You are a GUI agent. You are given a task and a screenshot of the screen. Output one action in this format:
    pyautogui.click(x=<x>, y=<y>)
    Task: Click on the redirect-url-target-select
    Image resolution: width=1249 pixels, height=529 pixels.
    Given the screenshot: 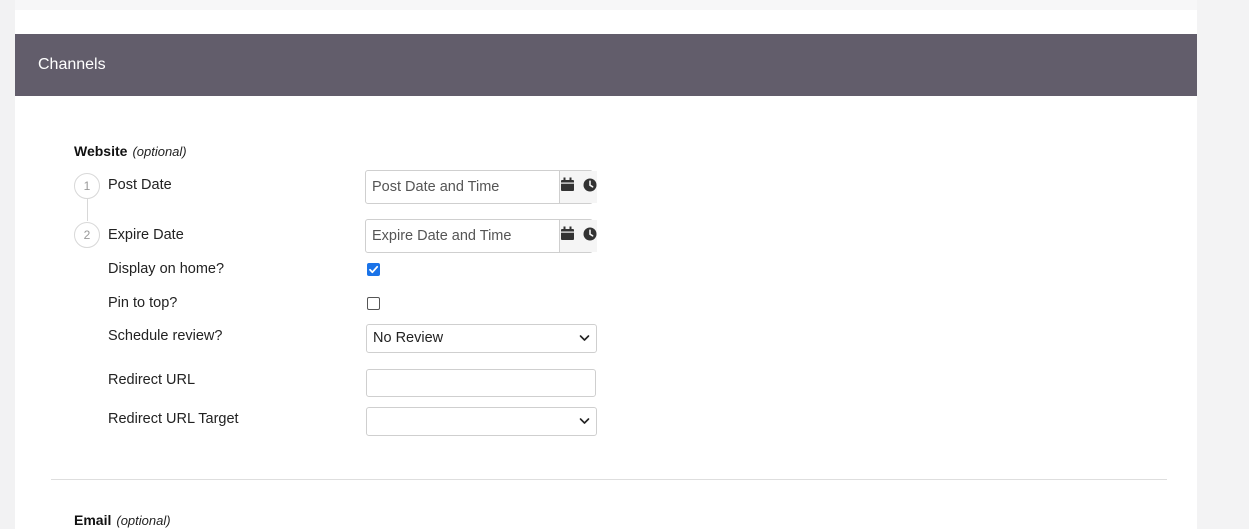 What is the action you would take?
    pyautogui.click(x=481, y=421)
    